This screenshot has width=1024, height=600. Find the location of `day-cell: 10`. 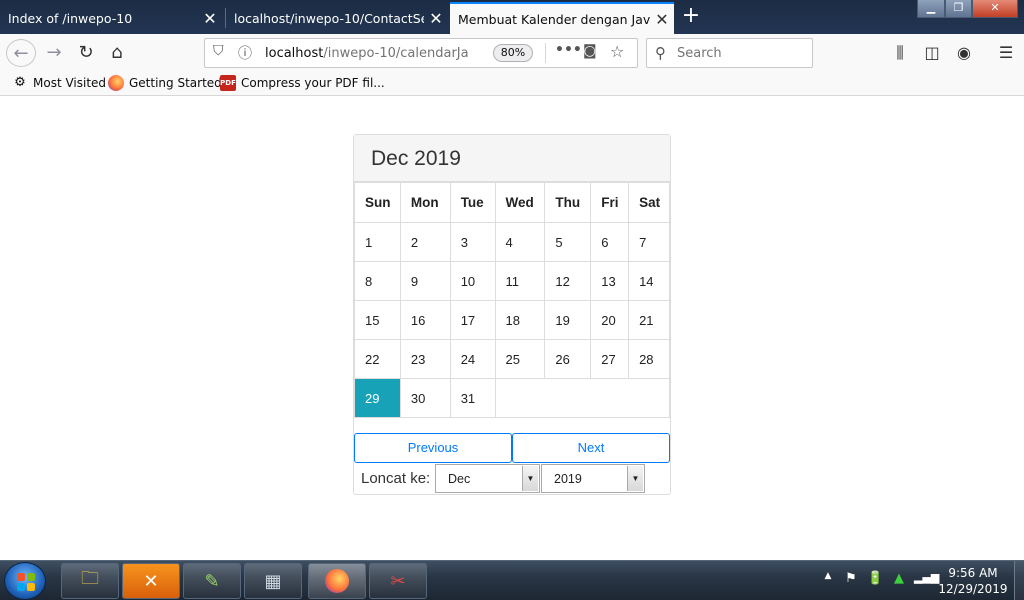

day-cell: 10 is located at coordinates (472, 281).